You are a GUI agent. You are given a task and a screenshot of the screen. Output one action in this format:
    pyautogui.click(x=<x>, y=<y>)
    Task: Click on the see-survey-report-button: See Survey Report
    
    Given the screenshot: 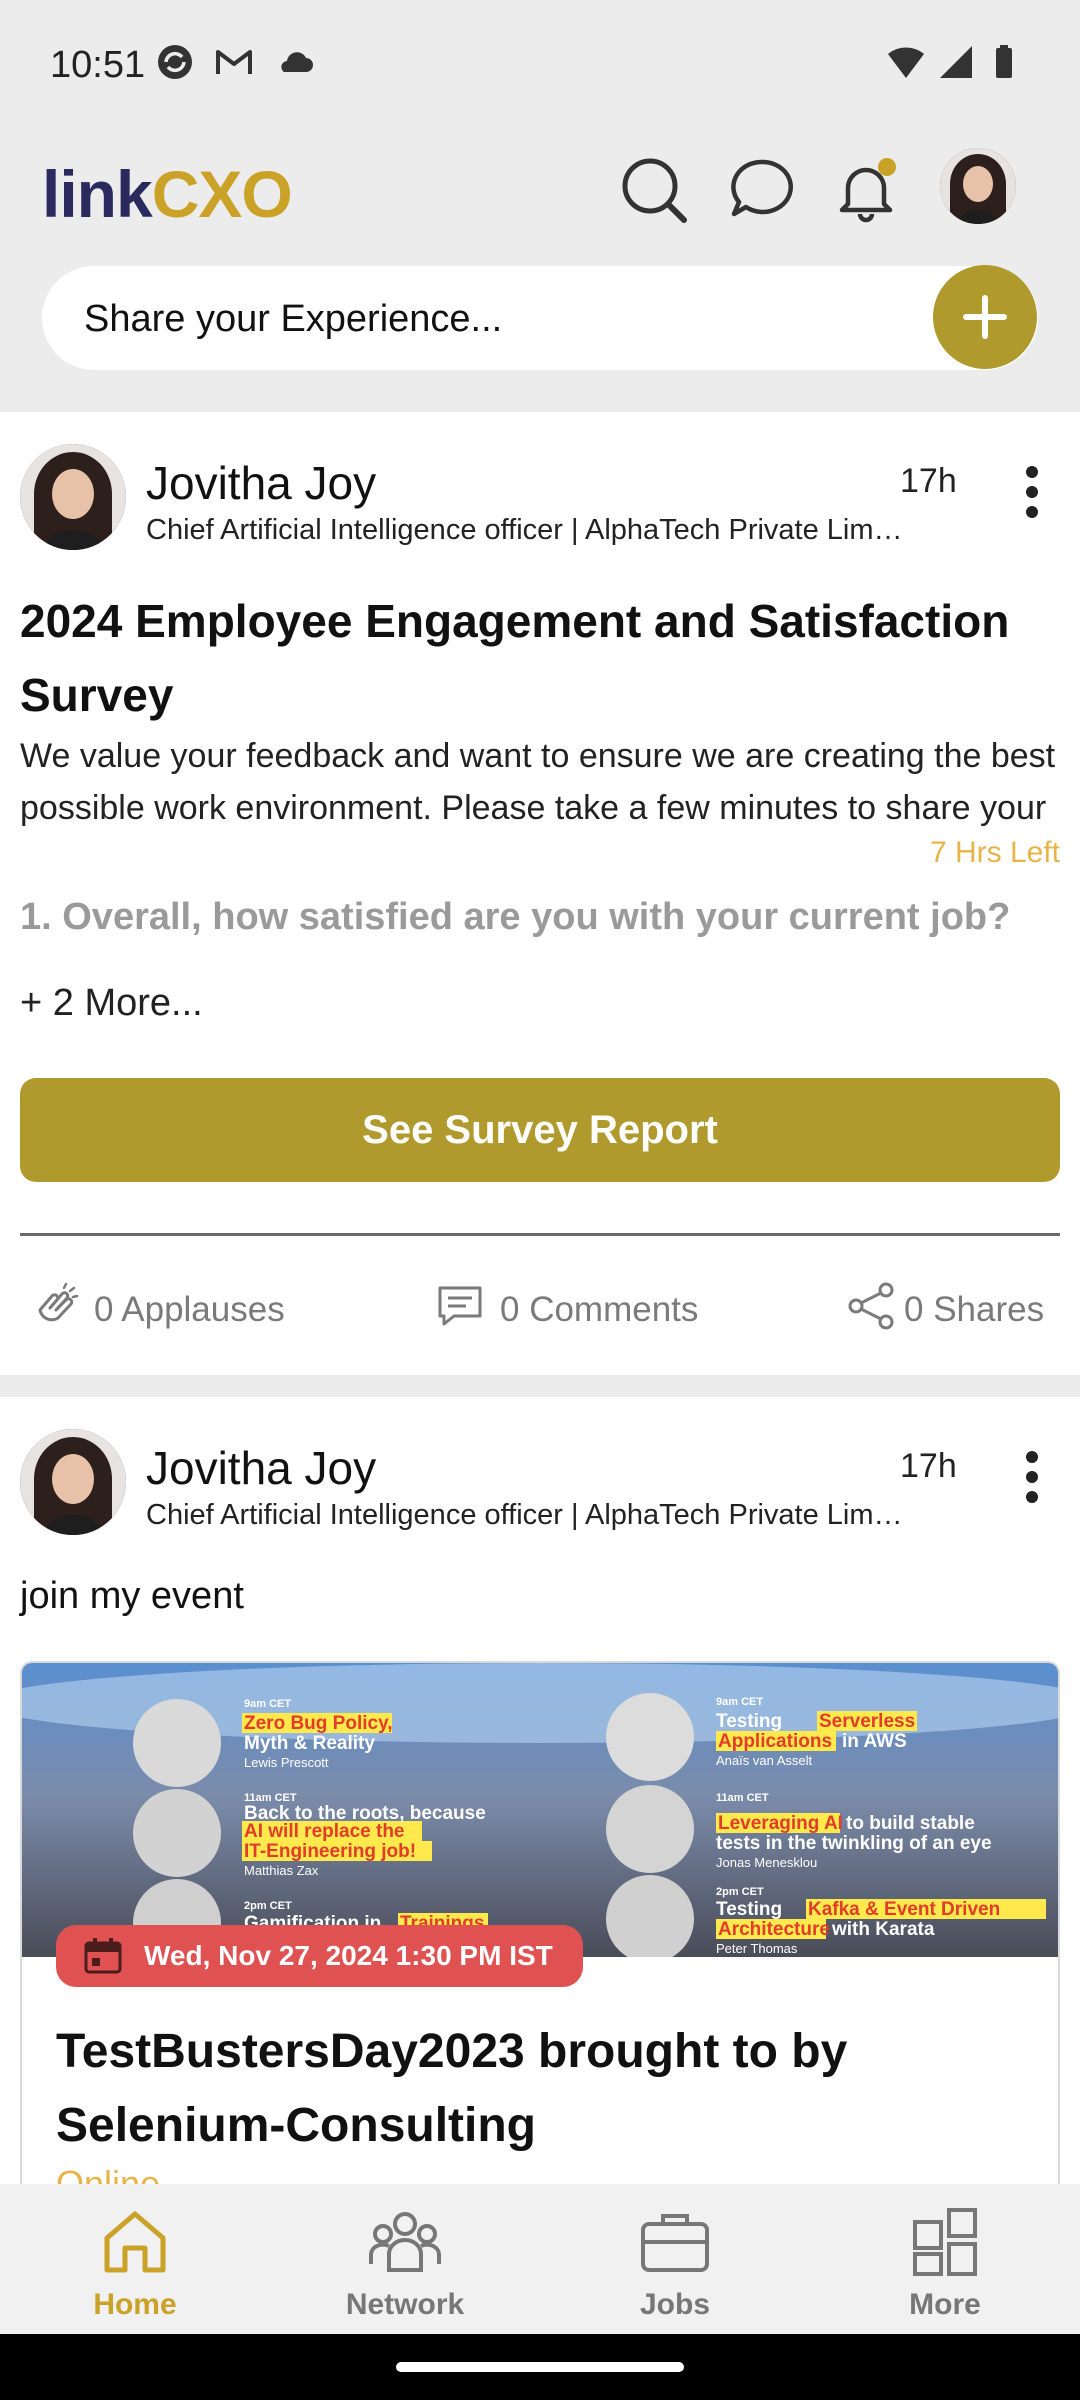 What is the action you would take?
    pyautogui.click(x=540, y=1130)
    